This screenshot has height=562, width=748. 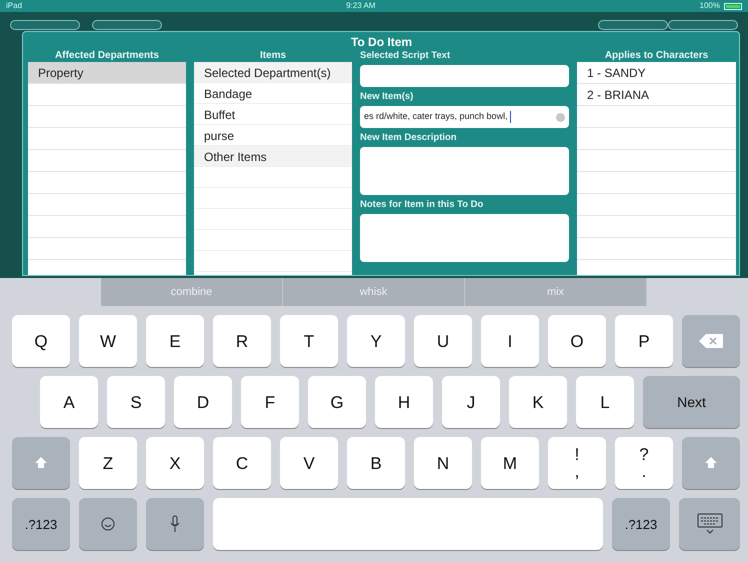 I want to click on key: T, so click(x=309, y=341).